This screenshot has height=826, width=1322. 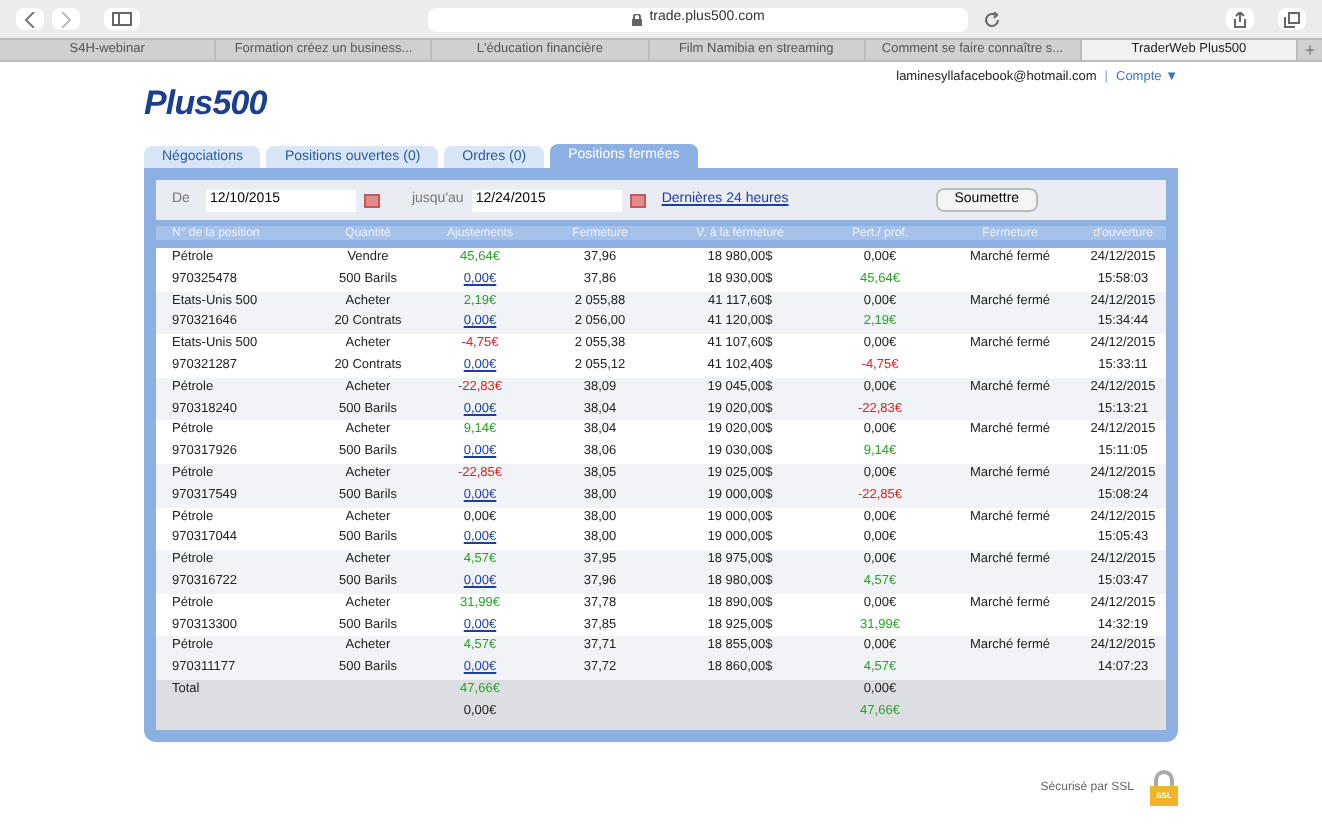 What do you see at coordinates (205, 104) in the screenshot?
I see `logo: Plus500` at bounding box center [205, 104].